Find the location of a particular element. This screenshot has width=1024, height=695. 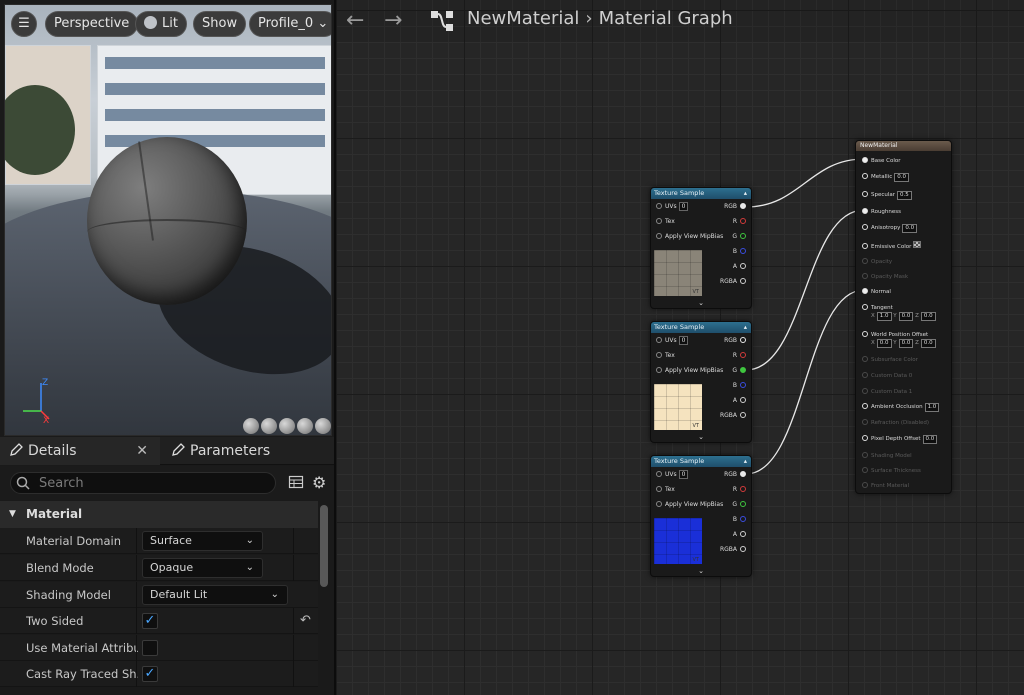

axis-value-field: 1.0 is located at coordinates (884, 316).